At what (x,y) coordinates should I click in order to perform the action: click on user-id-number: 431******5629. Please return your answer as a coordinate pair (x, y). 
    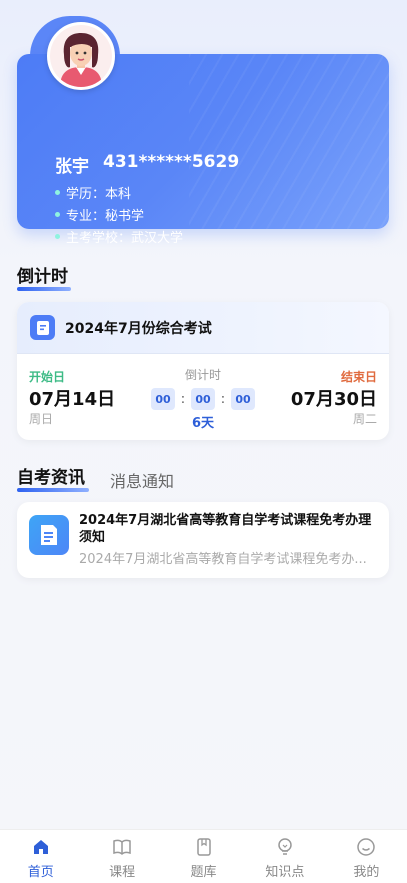
    Looking at the image, I should click on (171, 162).